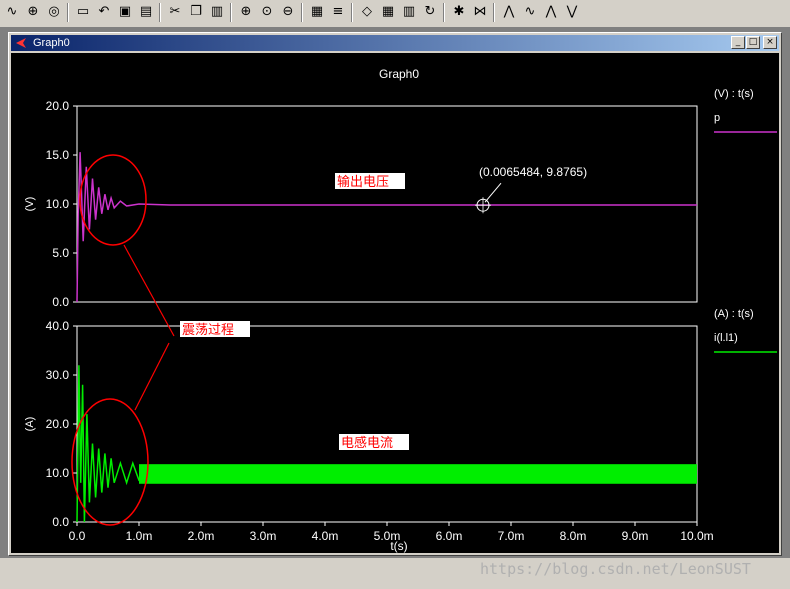 The image size is (790, 589). What do you see at coordinates (12, 11) in the screenshot?
I see `waveform-icon: ∿` at bounding box center [12, 11].